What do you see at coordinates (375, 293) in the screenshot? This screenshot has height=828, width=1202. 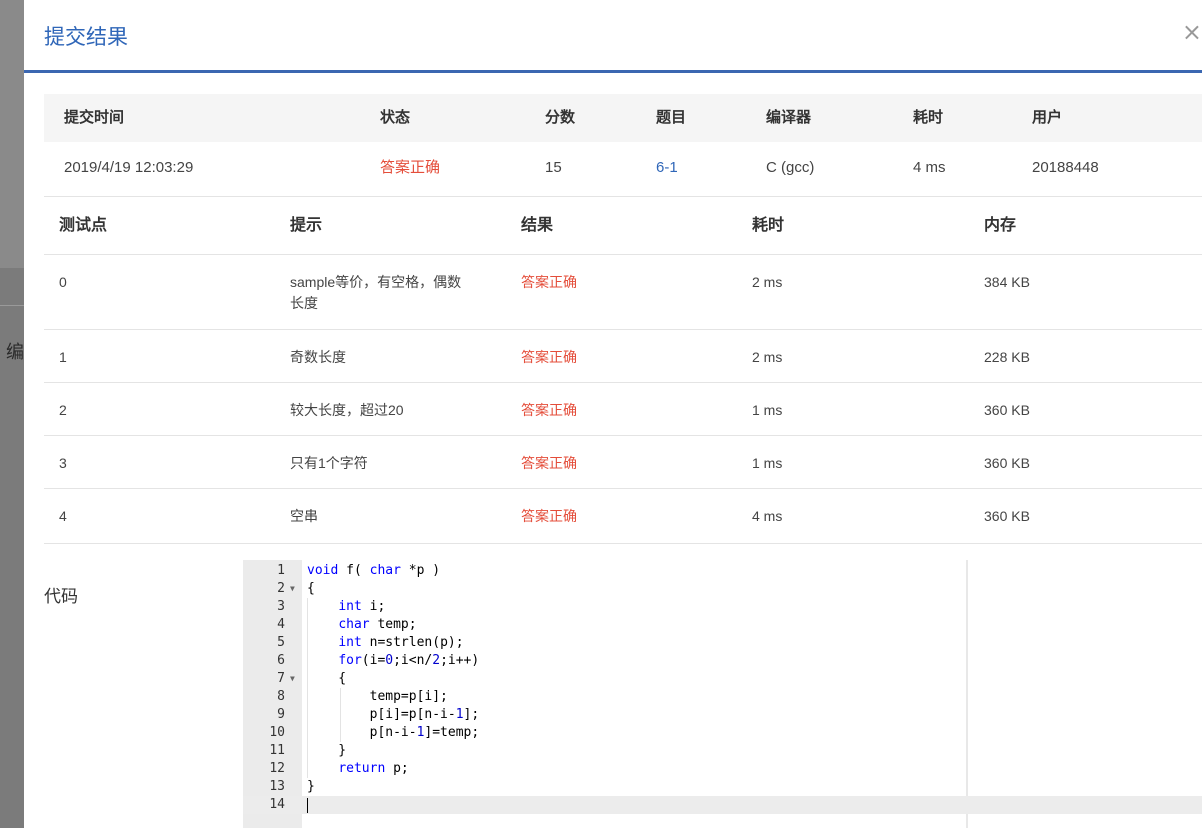 I see `test-hint: sample等价，有空格，偶数 长度` at bounding box center [375, 293].